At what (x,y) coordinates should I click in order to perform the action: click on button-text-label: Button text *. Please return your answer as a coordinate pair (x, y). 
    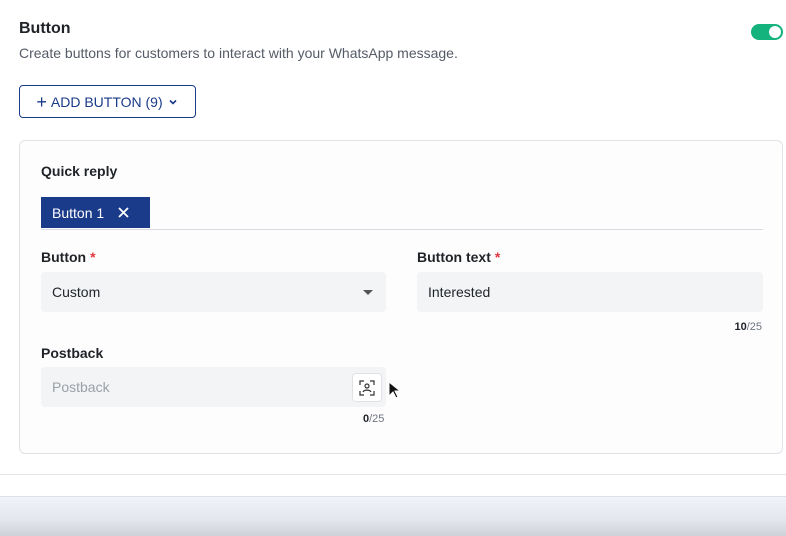
    Looking at the image, I should click on (459, 257).